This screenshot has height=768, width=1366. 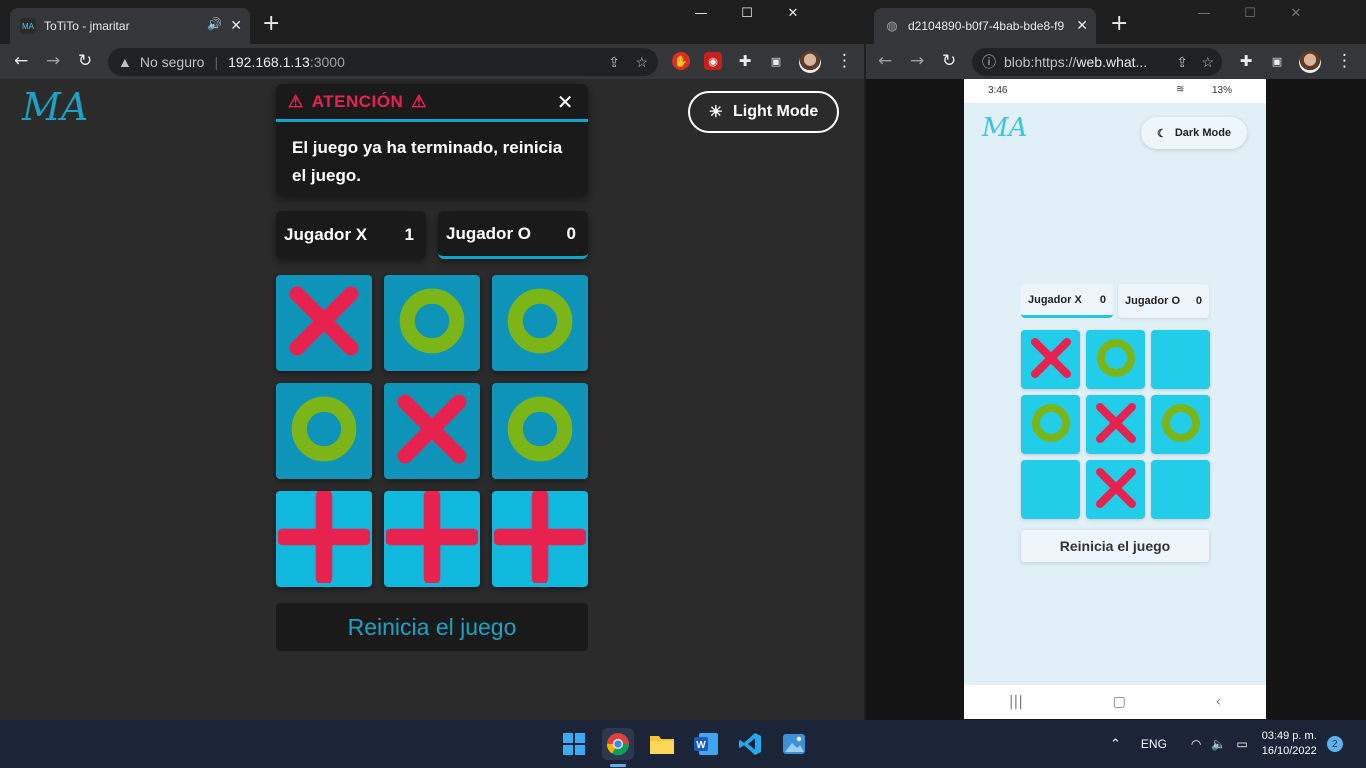 What do you see at coordinates (892, 25) in the screenshot?
I see `globe-icon: ◍` at bounding box center [892, 25].